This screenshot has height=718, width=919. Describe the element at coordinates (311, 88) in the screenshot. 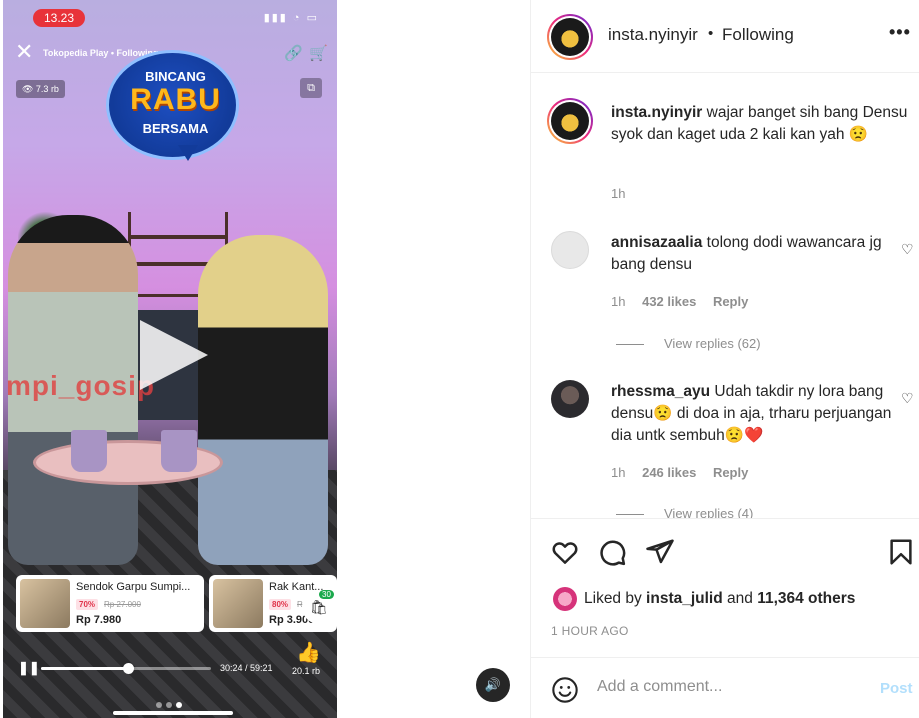

I see `picture-in-picture-icon: ⧉` at that location.